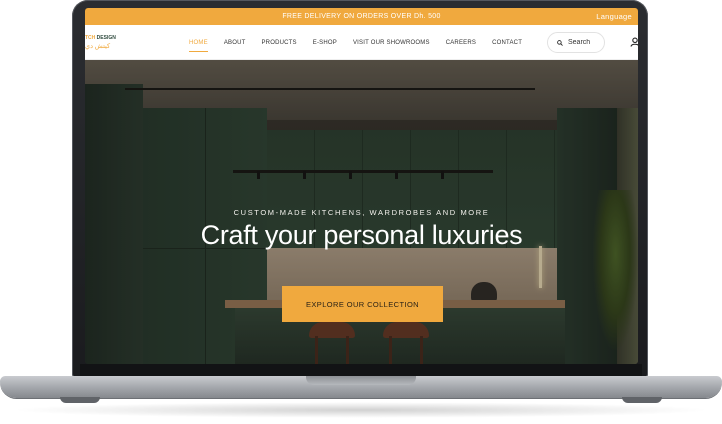 This screenshot has width=722, height=424. I want to click on nav-contact: CONTACT, so click(507, 42).